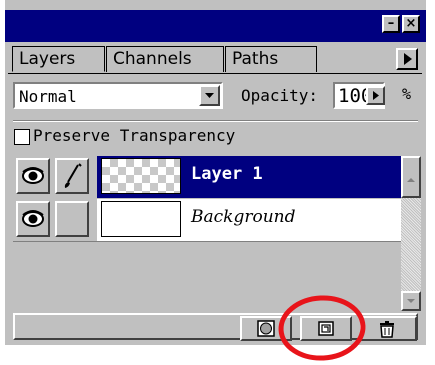 This screenshot has width=435, height=365. Describe the element at coordinates (22, 137) in the screenshot. I see `preserve-transparency-checkbox` at that location.